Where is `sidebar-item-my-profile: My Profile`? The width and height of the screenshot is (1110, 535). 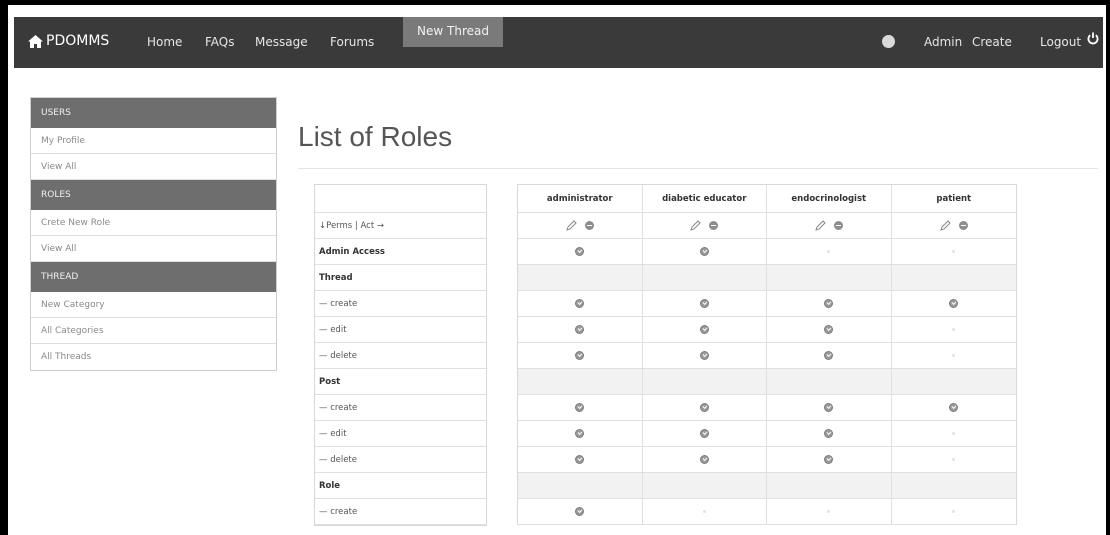 sidebar-item-my-profile: My Profile is located at coordinates (153, 141).